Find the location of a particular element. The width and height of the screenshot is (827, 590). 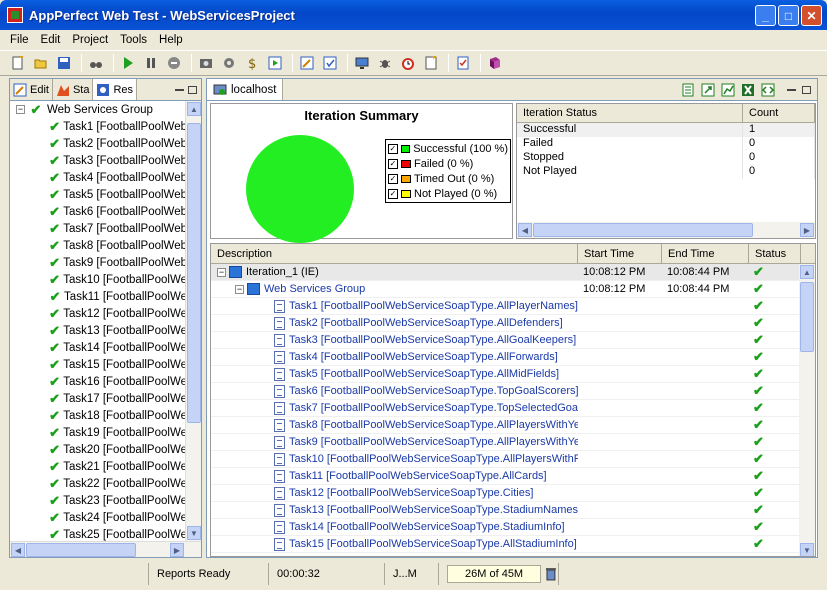

table-row: Failed 0 is located at coordinates (666, 144).